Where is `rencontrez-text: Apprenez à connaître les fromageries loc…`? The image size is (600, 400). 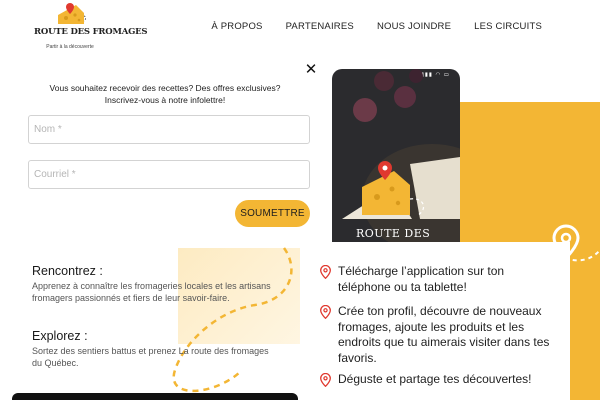
rencontrez-text: Apprenez à connaître les fromageries loc… is located at coordinates (151, 292).